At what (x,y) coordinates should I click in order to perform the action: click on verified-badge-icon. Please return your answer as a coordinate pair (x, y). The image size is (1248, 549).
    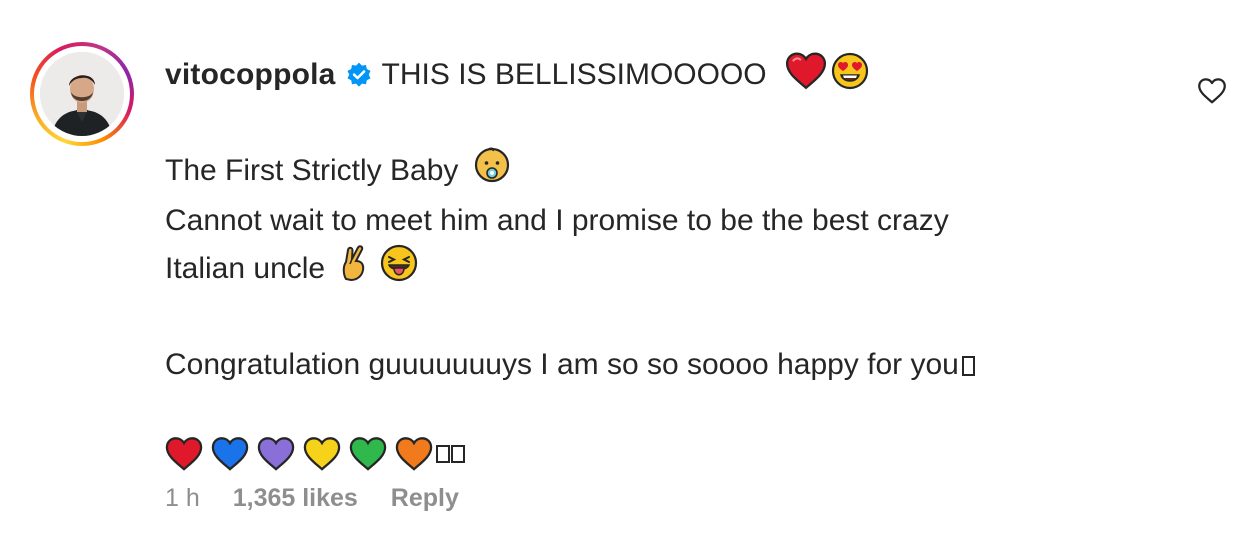
    Looking at the image, I should click on (359, 75).